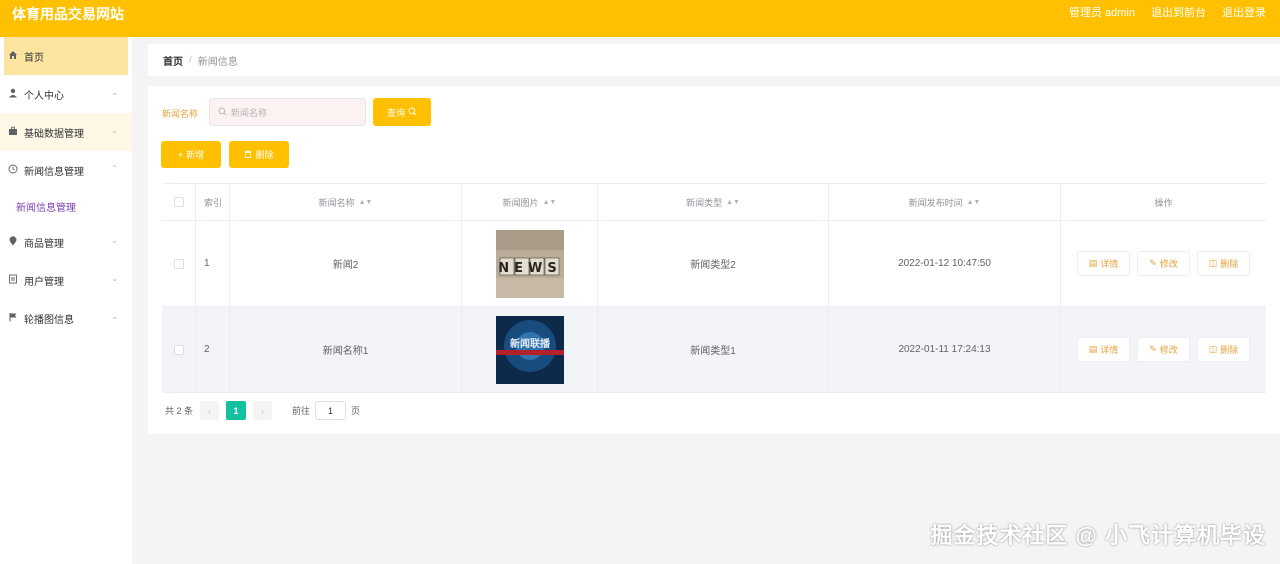 The height and width of the screenshot is (564, 1280). I want to click on sidebar-item-label: 商品管理, so click(44, 244).